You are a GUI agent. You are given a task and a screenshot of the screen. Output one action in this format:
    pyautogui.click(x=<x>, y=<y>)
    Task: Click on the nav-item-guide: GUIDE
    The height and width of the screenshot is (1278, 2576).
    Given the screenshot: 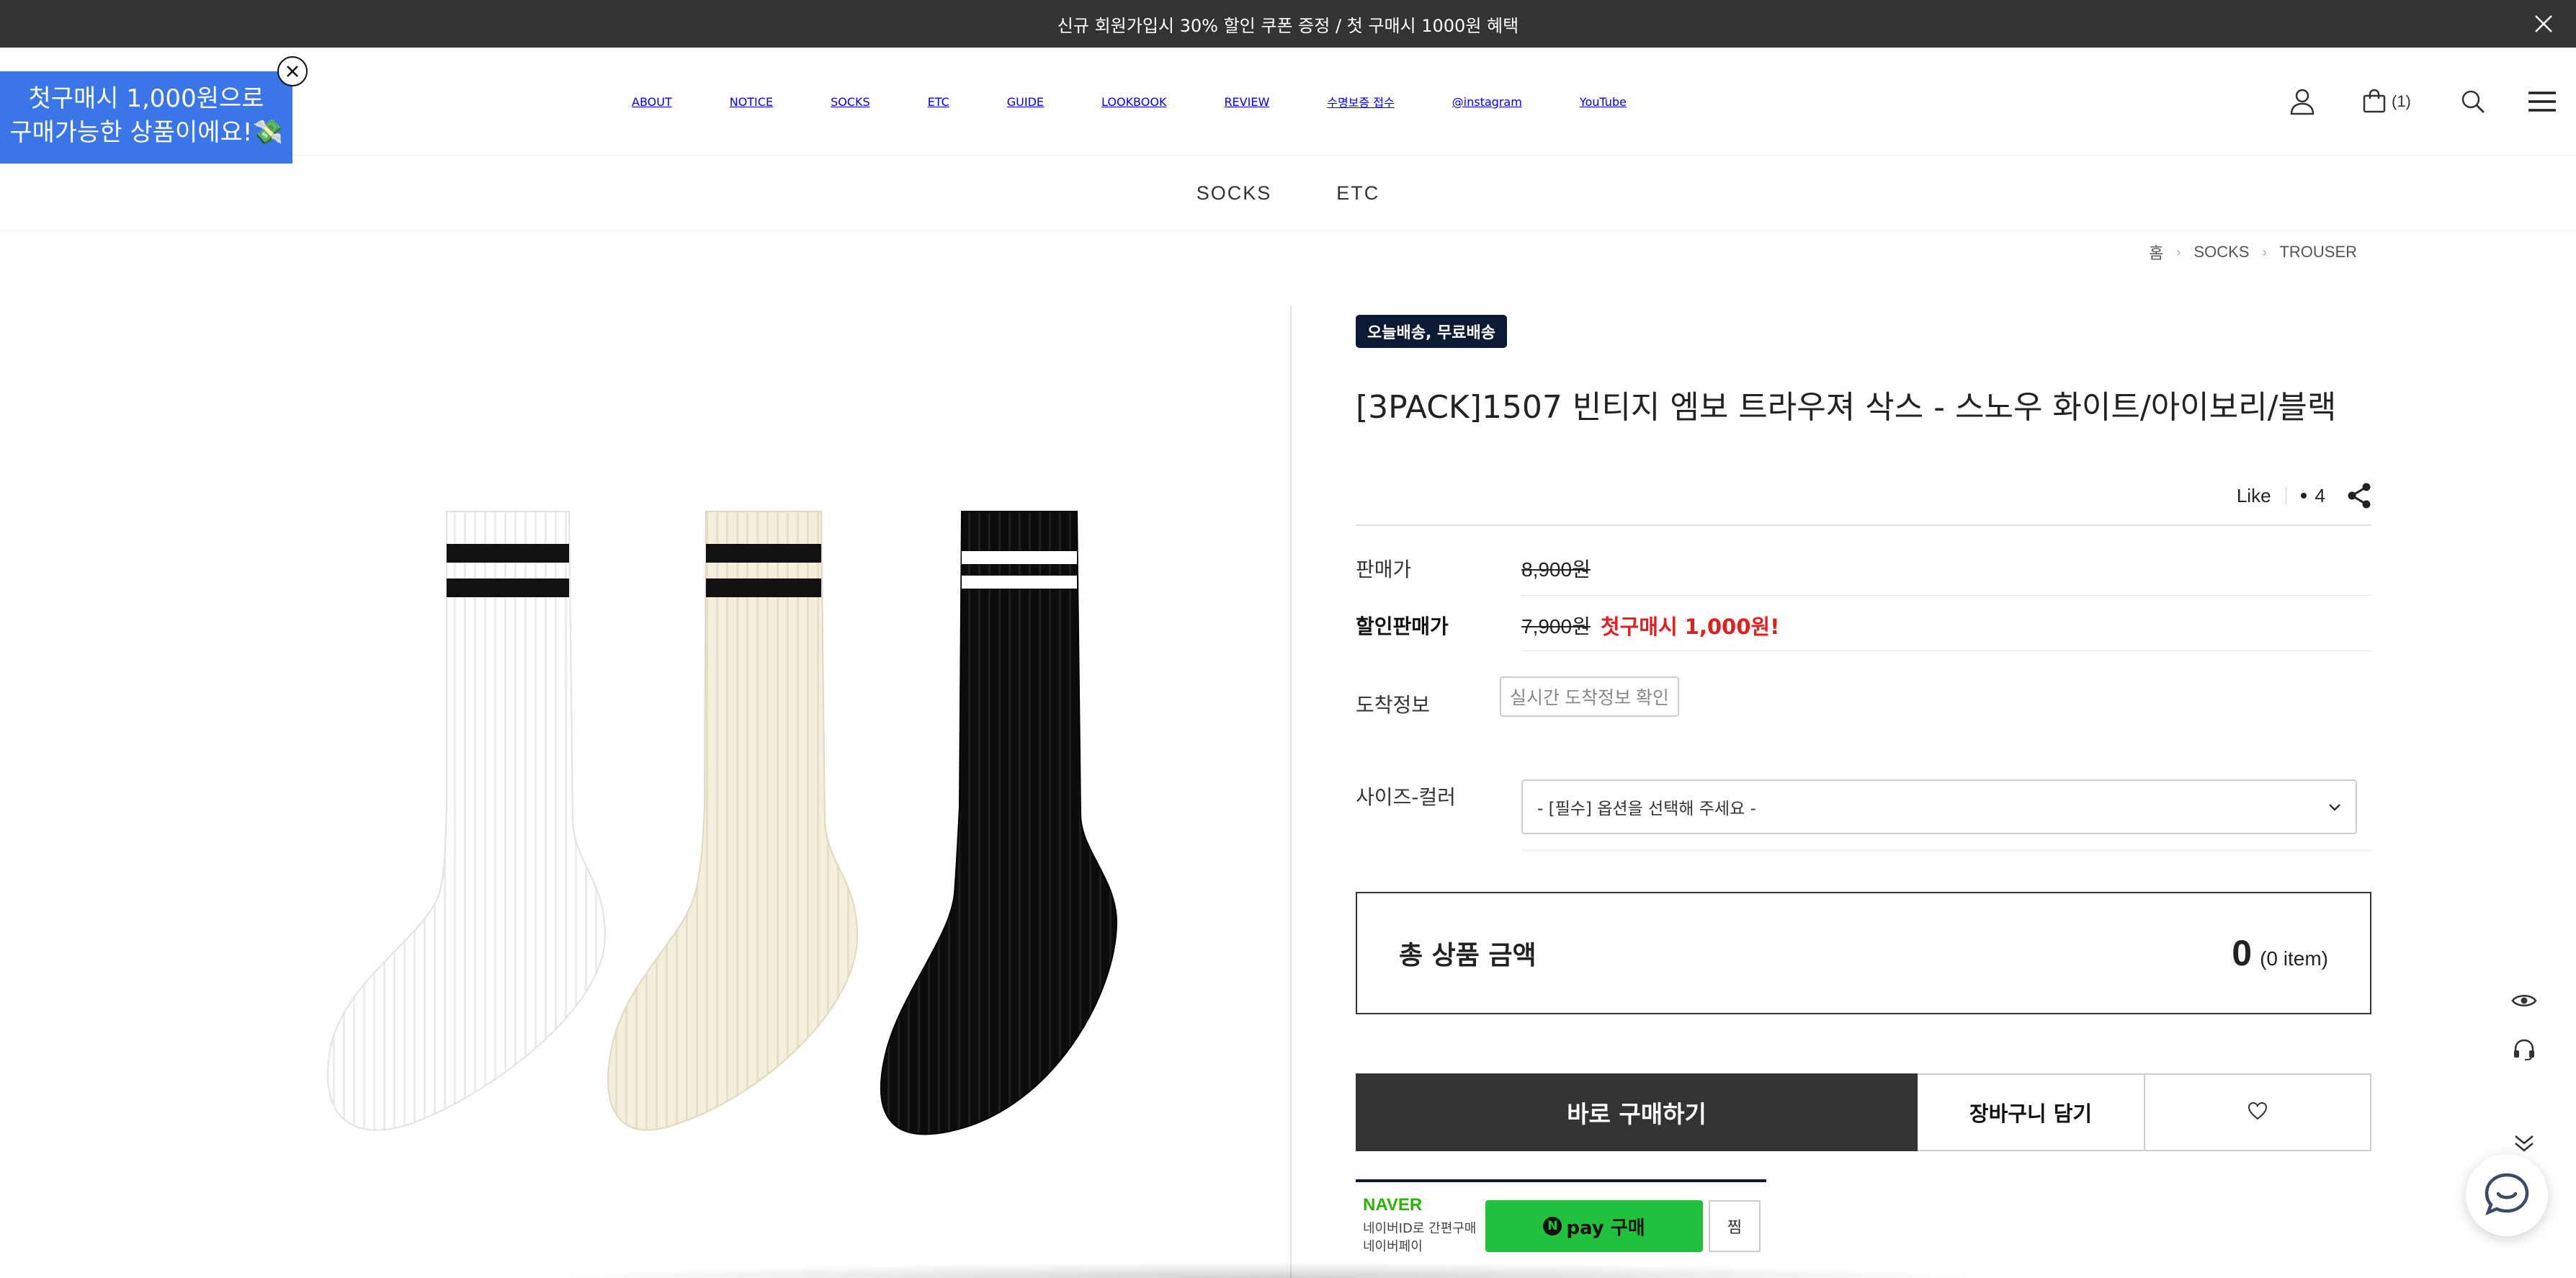 What is the action you would take?
    pyautogui.click(x=1025, y=102)
    